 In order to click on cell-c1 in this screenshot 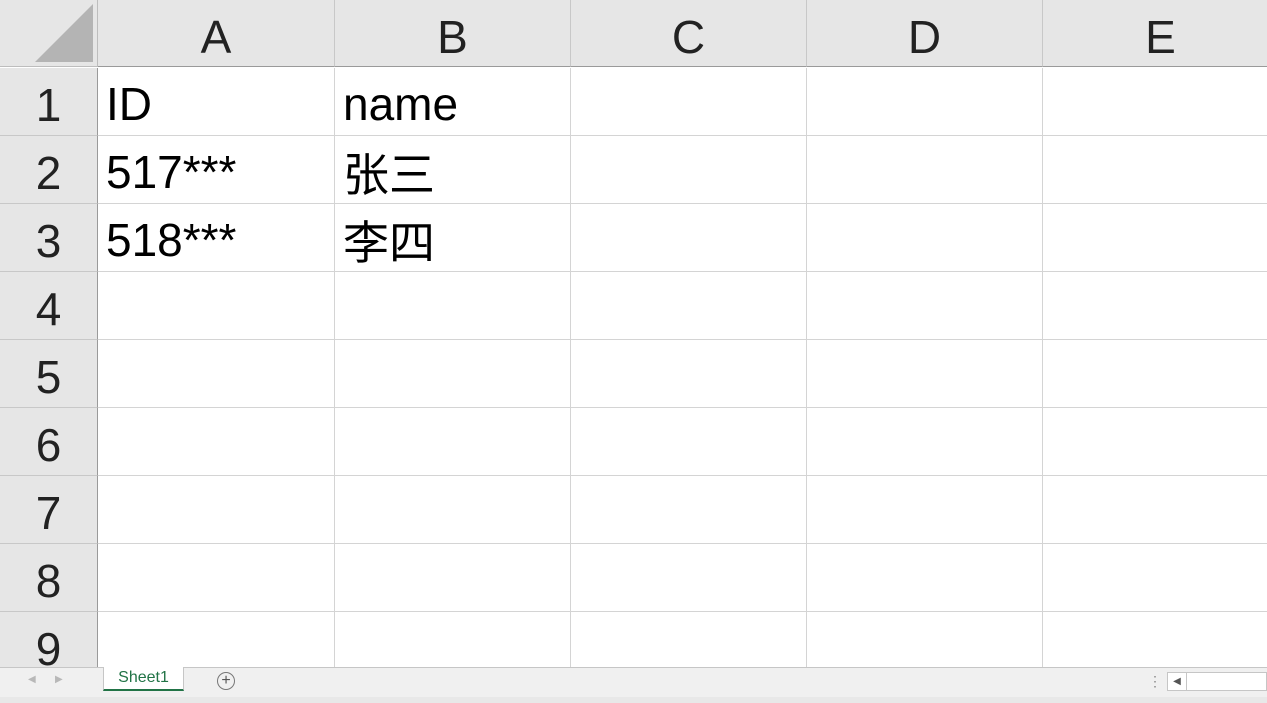, I will do `click(689, 102)`.